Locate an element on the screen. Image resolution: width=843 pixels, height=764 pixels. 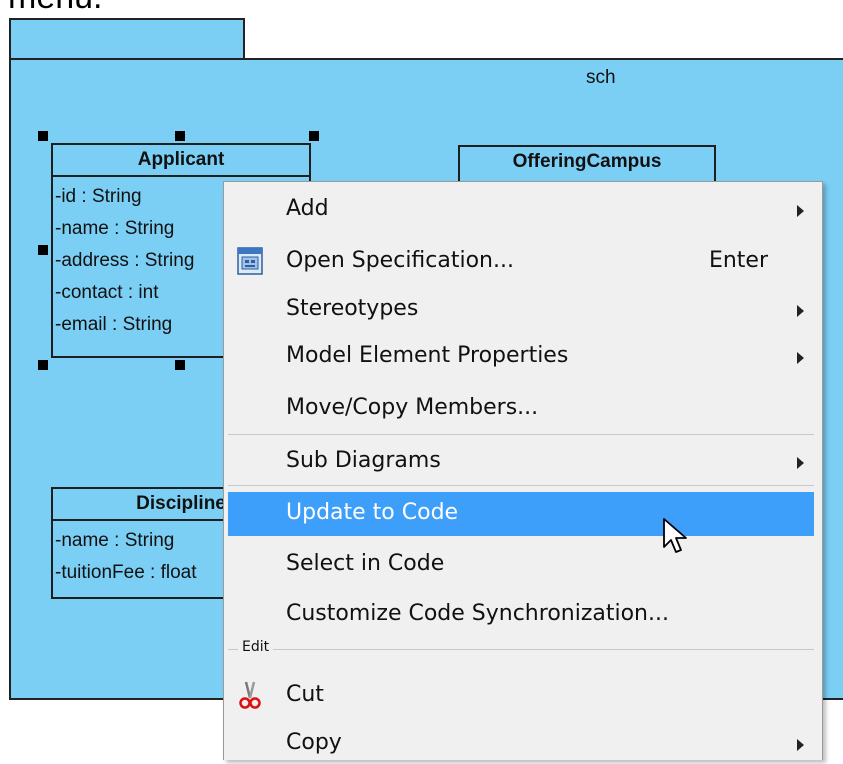
menu-item-label: Copy is located at coordinates (314, 742).